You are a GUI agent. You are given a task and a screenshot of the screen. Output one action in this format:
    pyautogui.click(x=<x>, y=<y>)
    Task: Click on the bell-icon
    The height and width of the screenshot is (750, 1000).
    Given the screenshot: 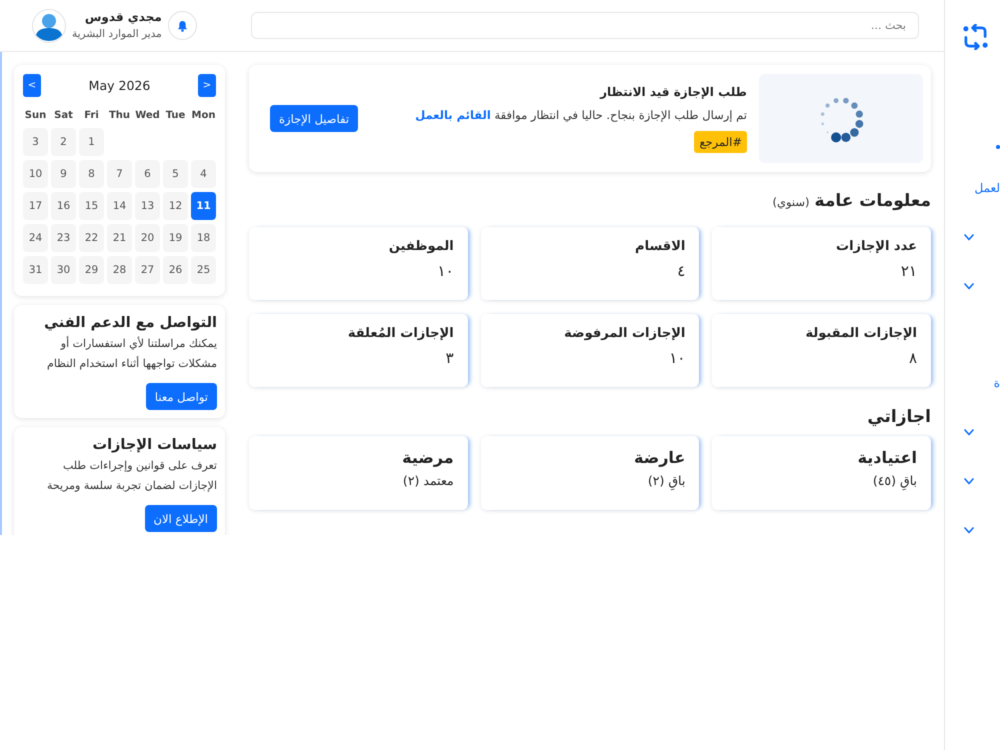 What is the action you would take?
    pyautogui.click(x=182, y=26)
    